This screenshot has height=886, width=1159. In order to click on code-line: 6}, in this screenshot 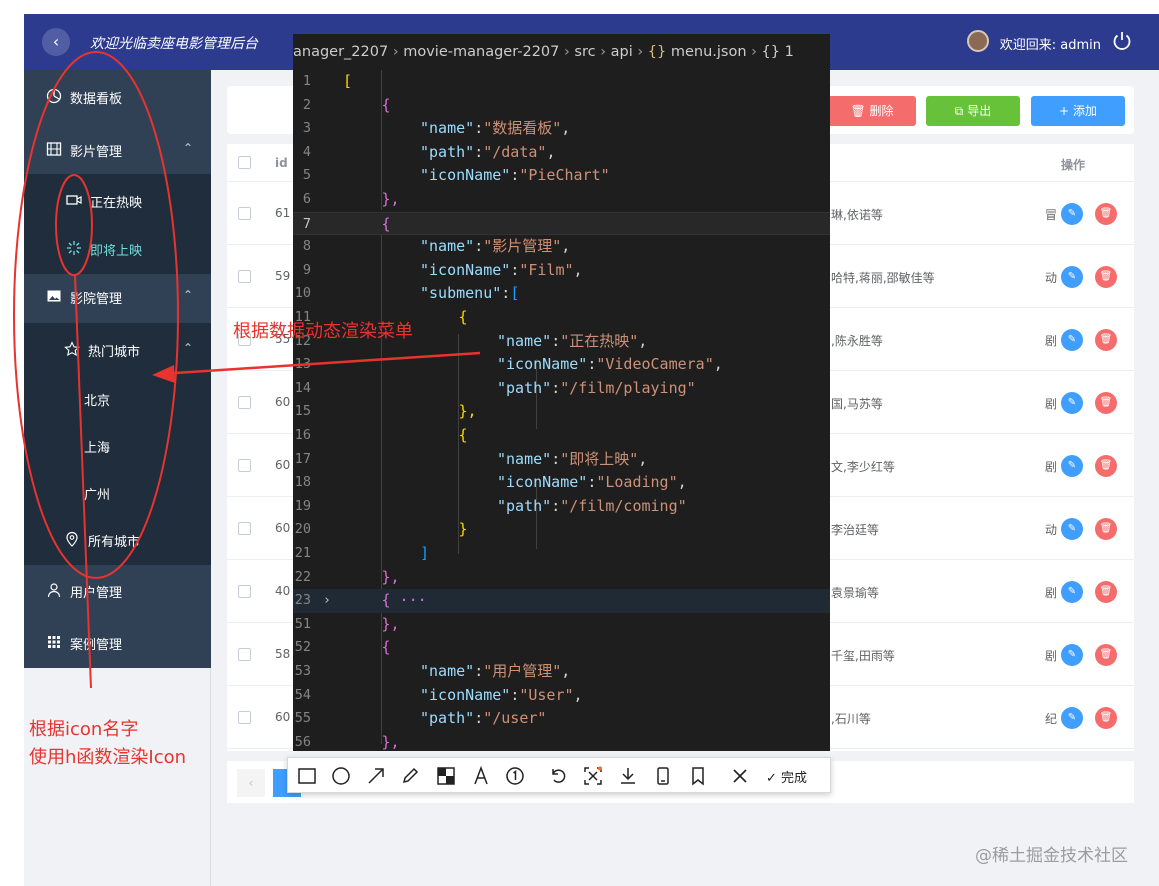, I will do `click(561, 200)`.